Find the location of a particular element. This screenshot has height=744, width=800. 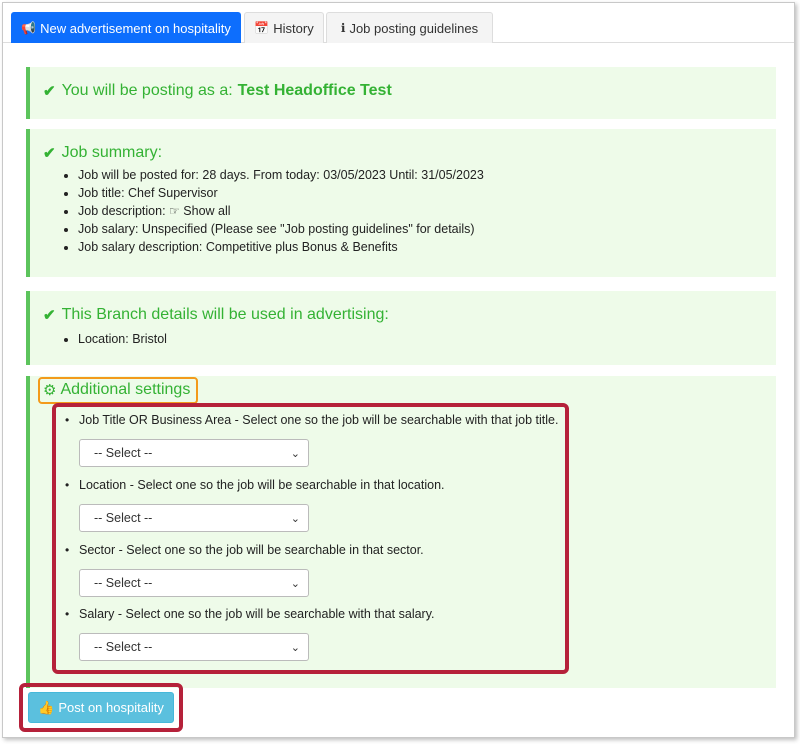

info-circle-icon: ℹ is located at coordinates (343, 28).